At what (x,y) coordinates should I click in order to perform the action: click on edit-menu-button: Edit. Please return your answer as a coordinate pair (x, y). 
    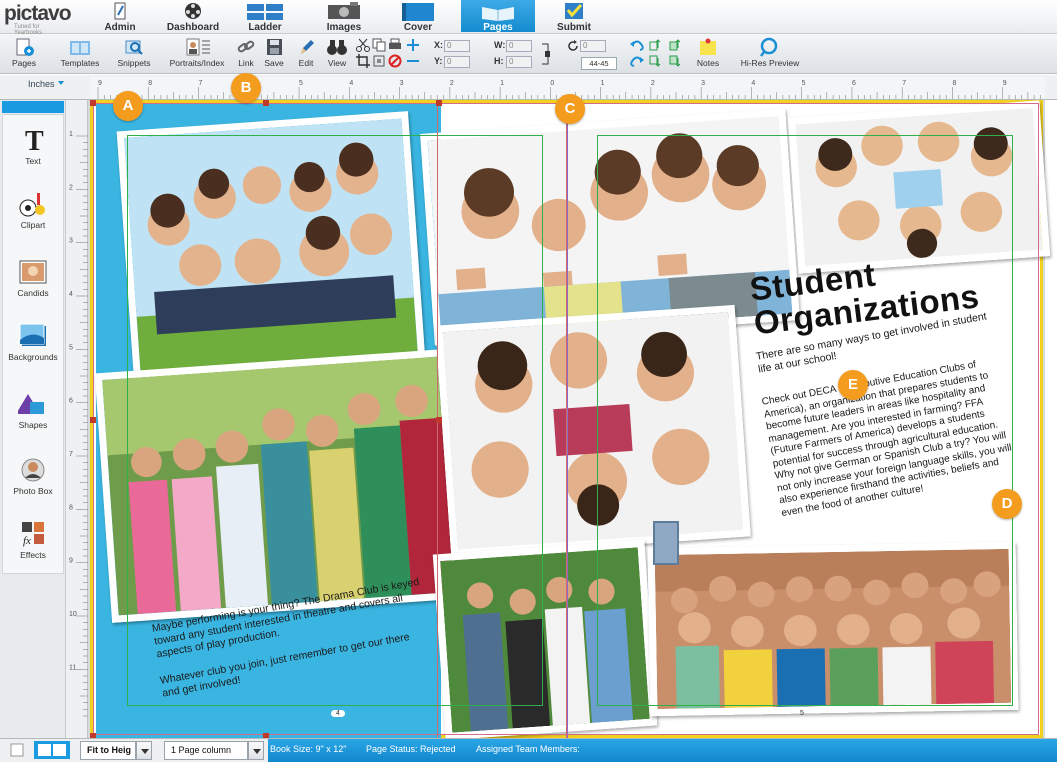
    Looking at the image, I should click on (306, 52).